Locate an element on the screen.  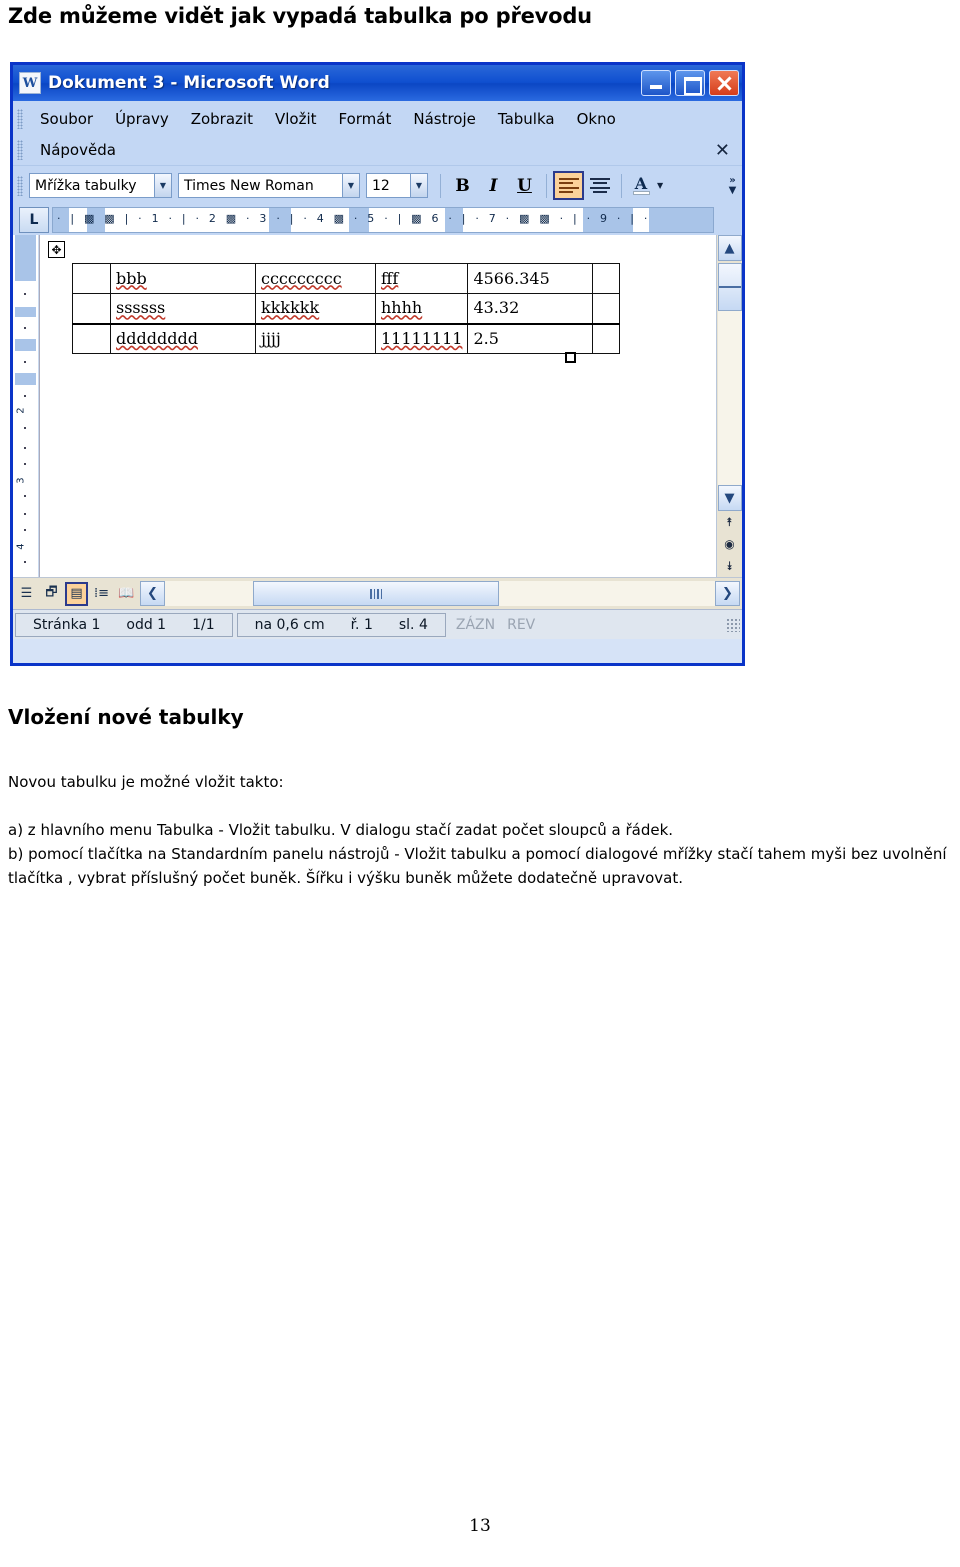
font-dropdown: Times New Roman ▼ is located at coordinates (269, 185).